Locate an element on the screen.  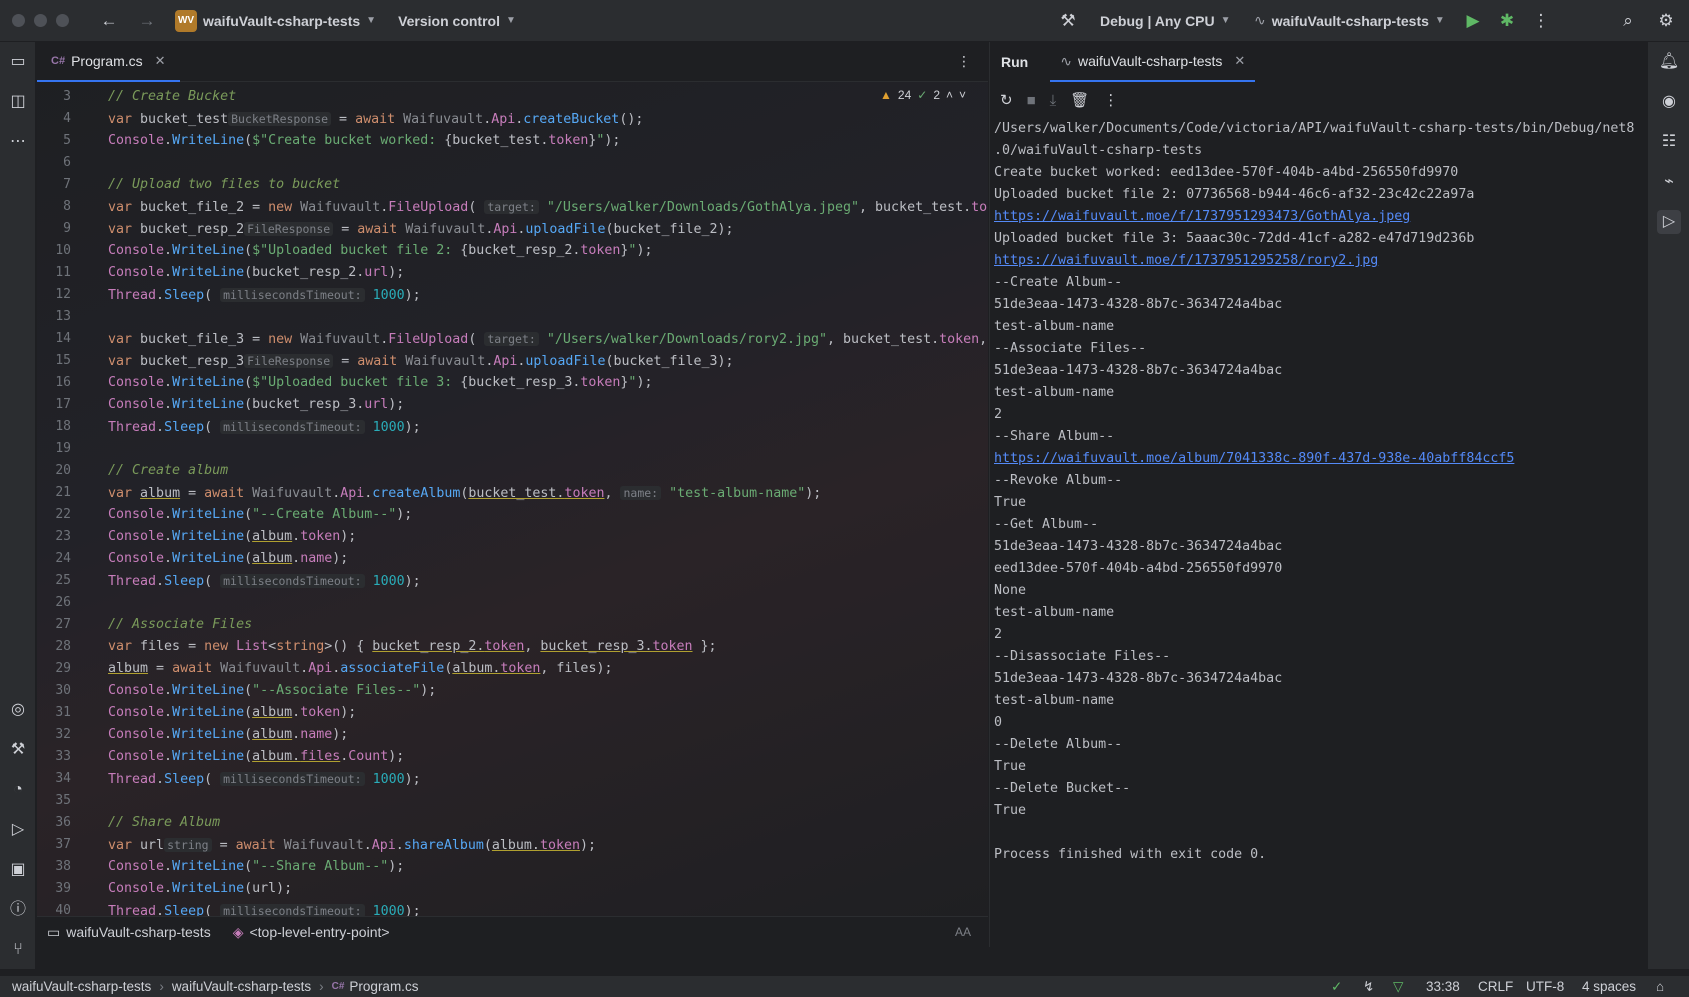
code-line: 3 // Create Bucket is located at coordinates (512, 97).